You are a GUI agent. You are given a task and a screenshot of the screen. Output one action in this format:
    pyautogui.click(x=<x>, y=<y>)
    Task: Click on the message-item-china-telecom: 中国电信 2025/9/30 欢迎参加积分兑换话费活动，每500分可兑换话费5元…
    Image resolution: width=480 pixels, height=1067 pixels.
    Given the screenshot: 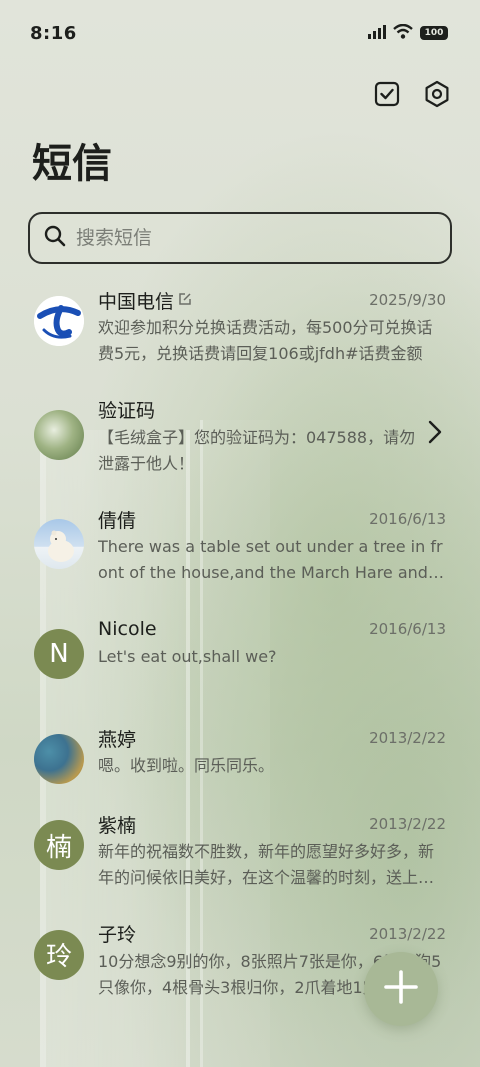 What is the action you would take?
    pyautogui.click(x=240, y=341)
    